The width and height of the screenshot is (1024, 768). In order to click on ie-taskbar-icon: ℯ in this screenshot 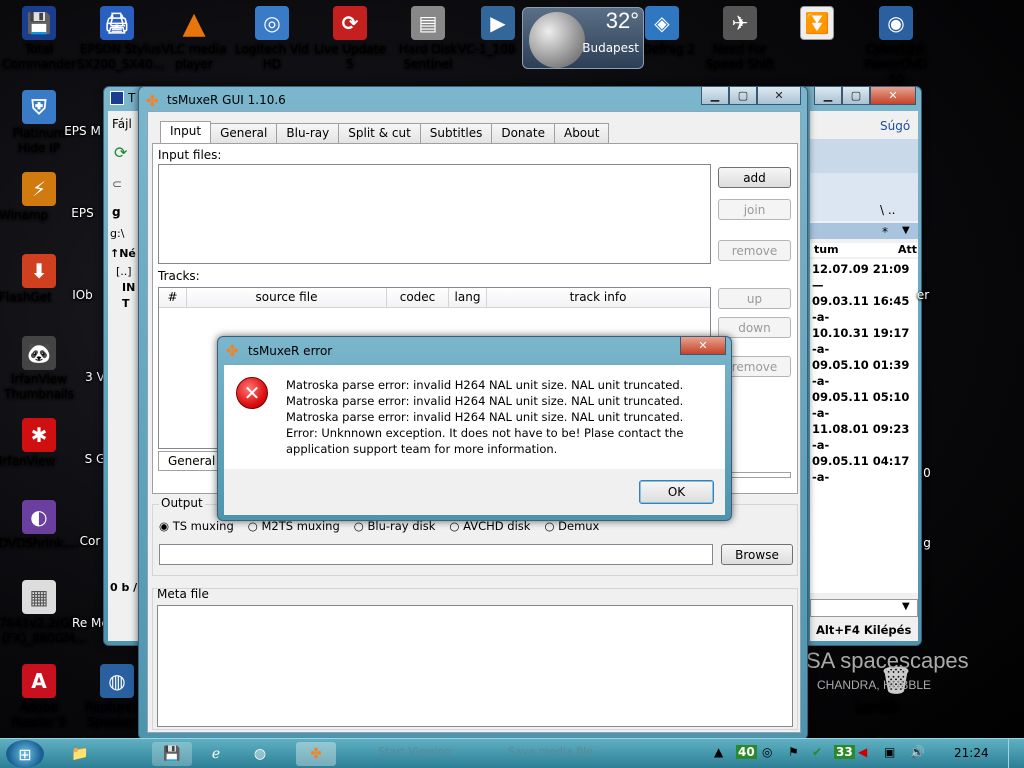, I will do `click(216, 754)`.